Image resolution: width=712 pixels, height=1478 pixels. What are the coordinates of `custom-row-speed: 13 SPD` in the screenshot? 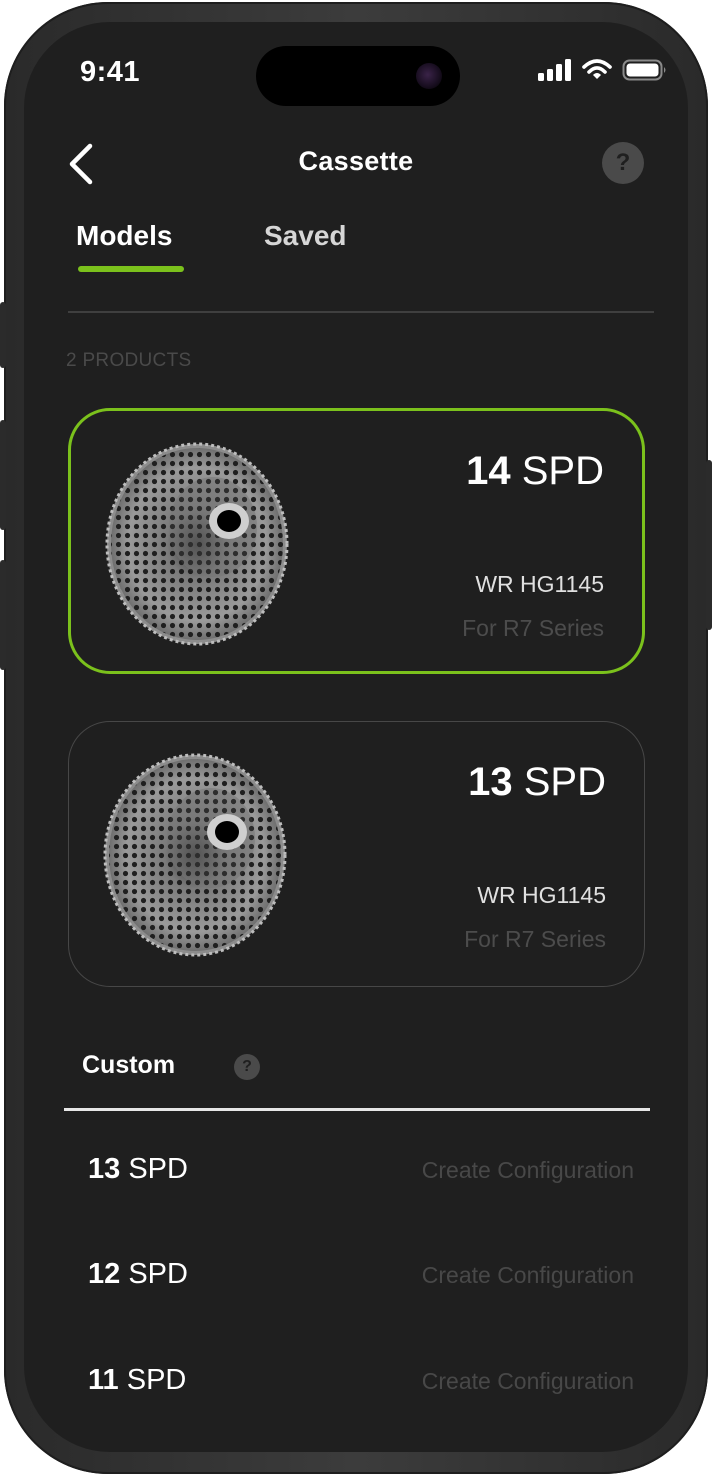 It's located at (138, 1169).